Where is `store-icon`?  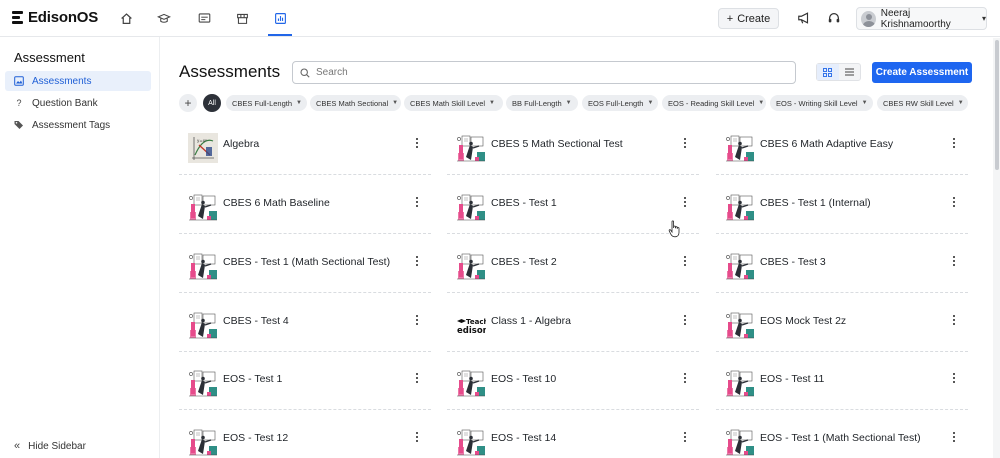 store-icon is located at coordinates (242, 18).